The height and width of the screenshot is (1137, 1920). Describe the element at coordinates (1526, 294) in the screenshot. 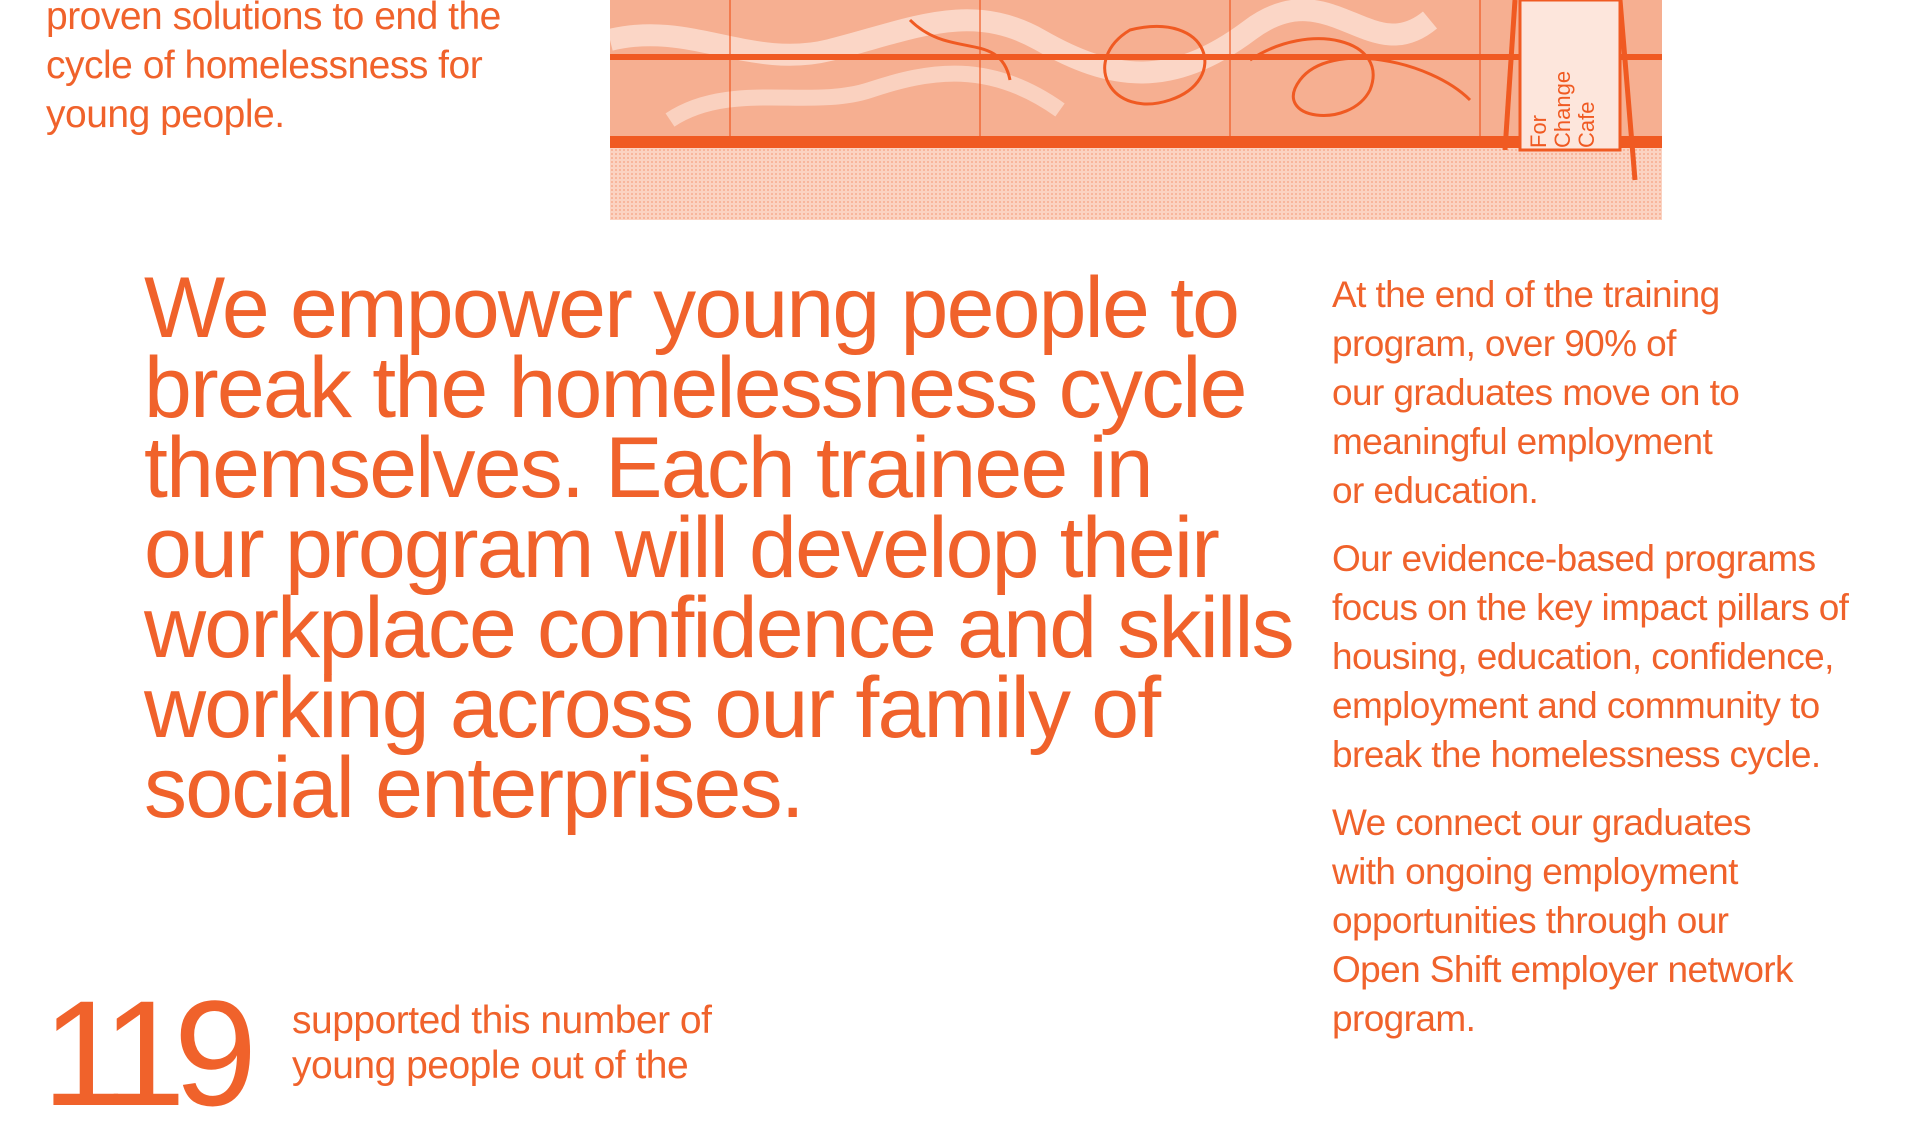

I see `paragraph-line: At the end of the training` at that location.